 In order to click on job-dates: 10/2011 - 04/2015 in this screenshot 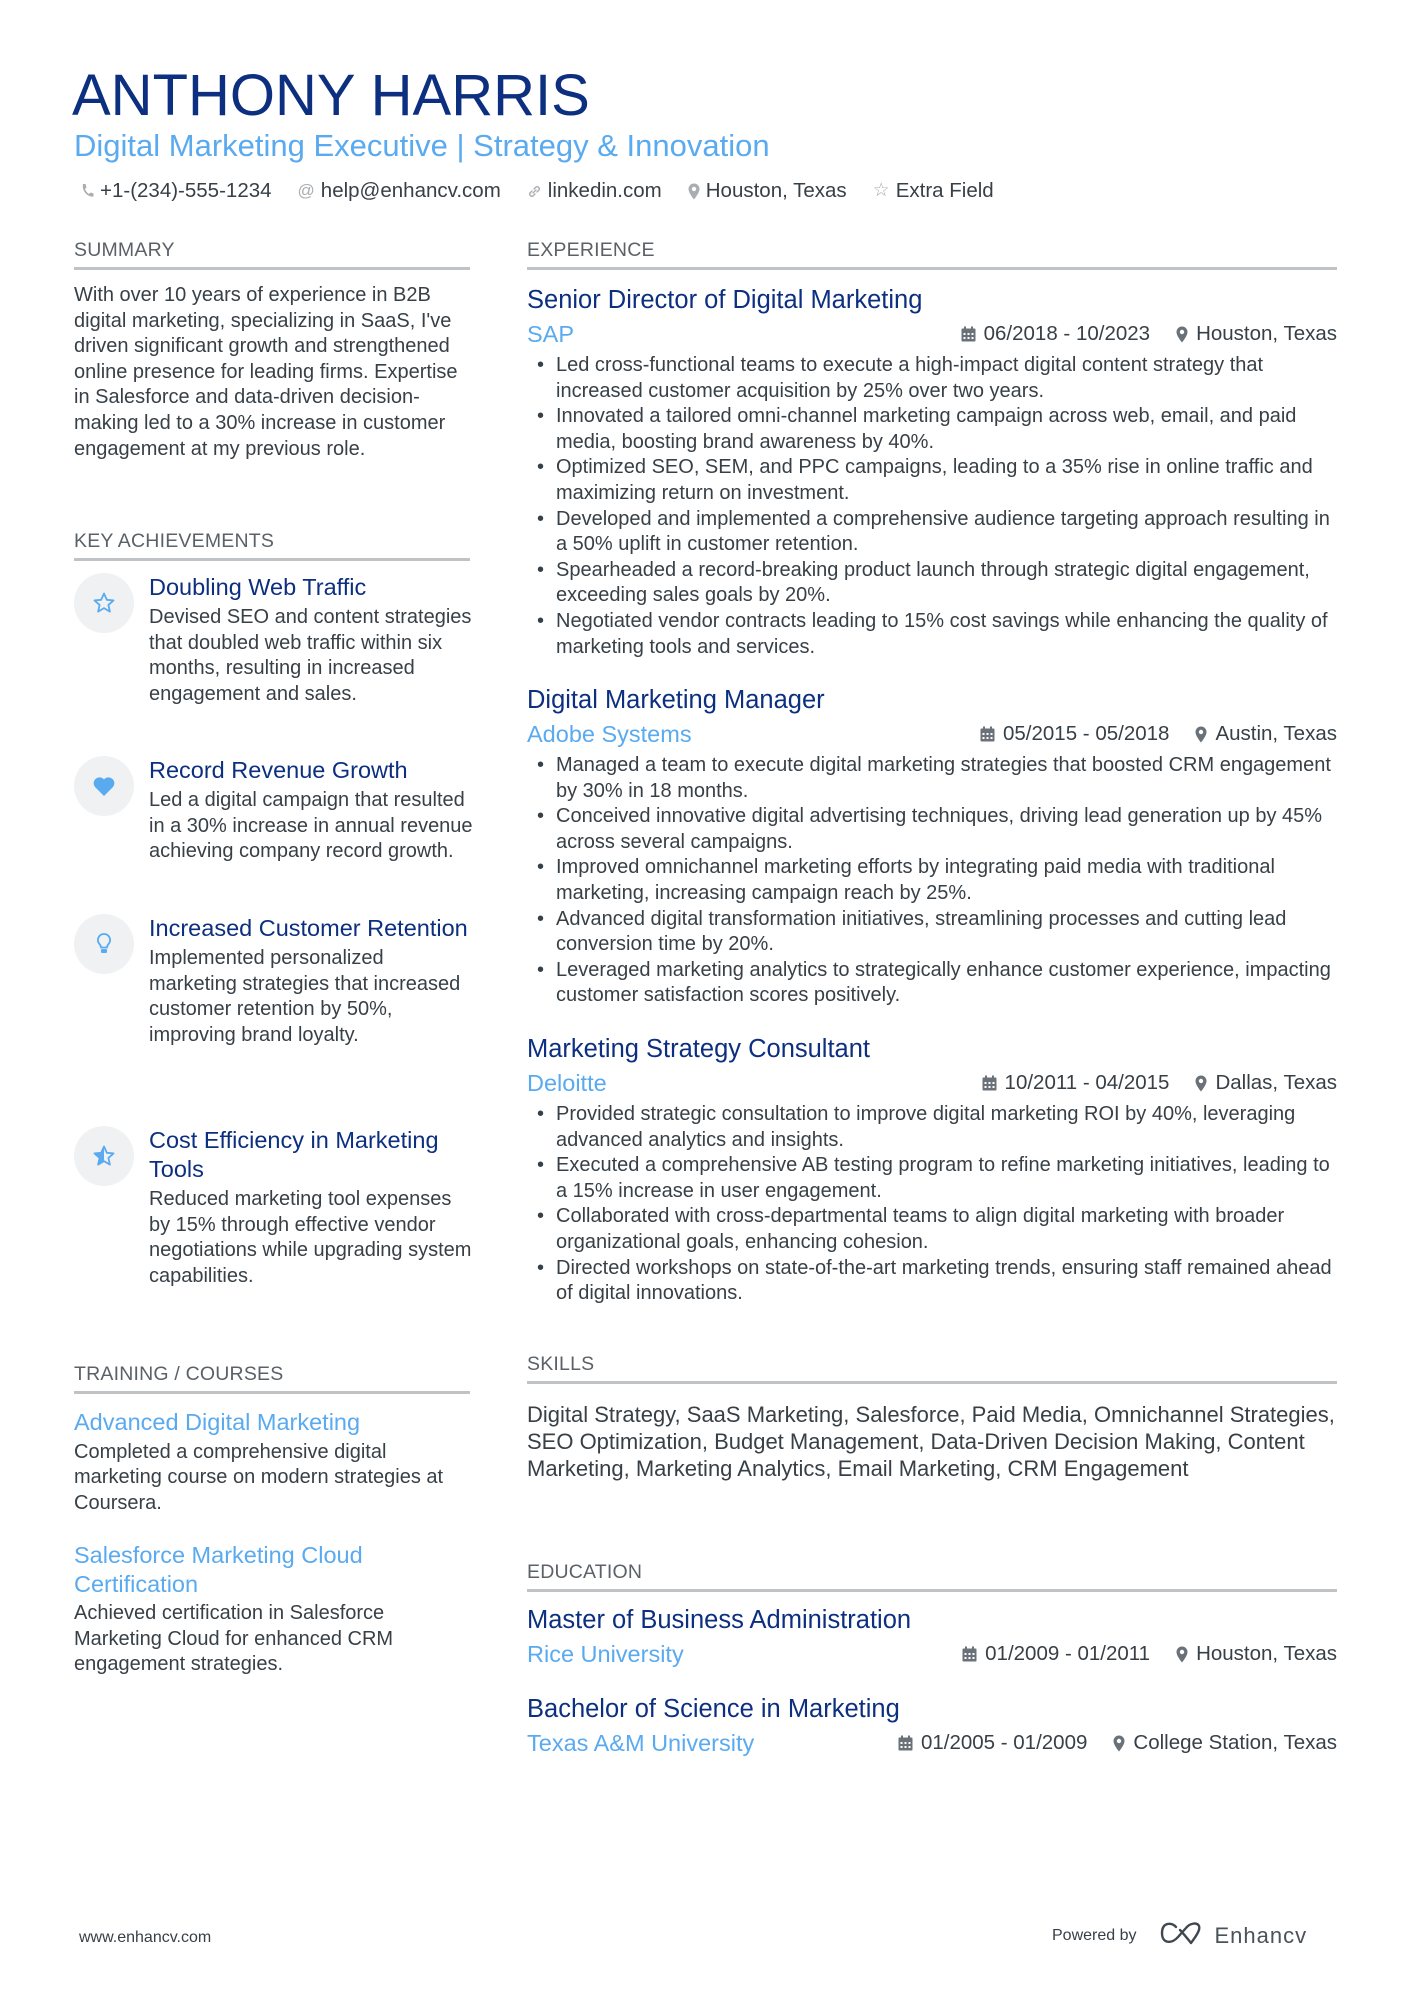, I will do `click(1087, 1082)`.